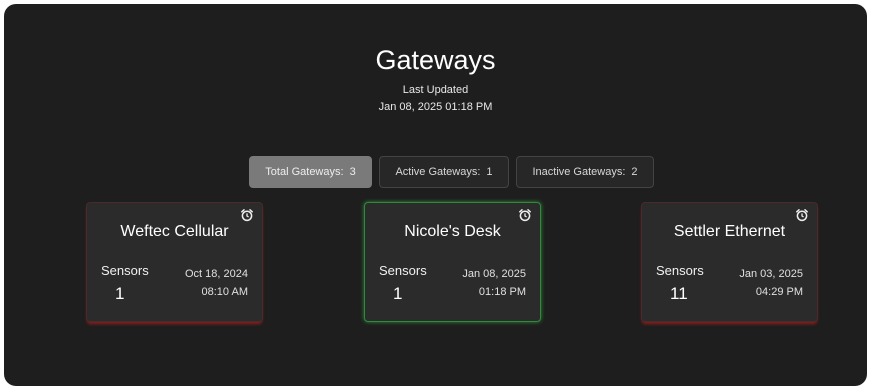 Image resolution: width=869 pixels, height=388 pixels. I want to click on last-updated-value: Jan 08, 2025 01:18 PM, so click(435, 107).